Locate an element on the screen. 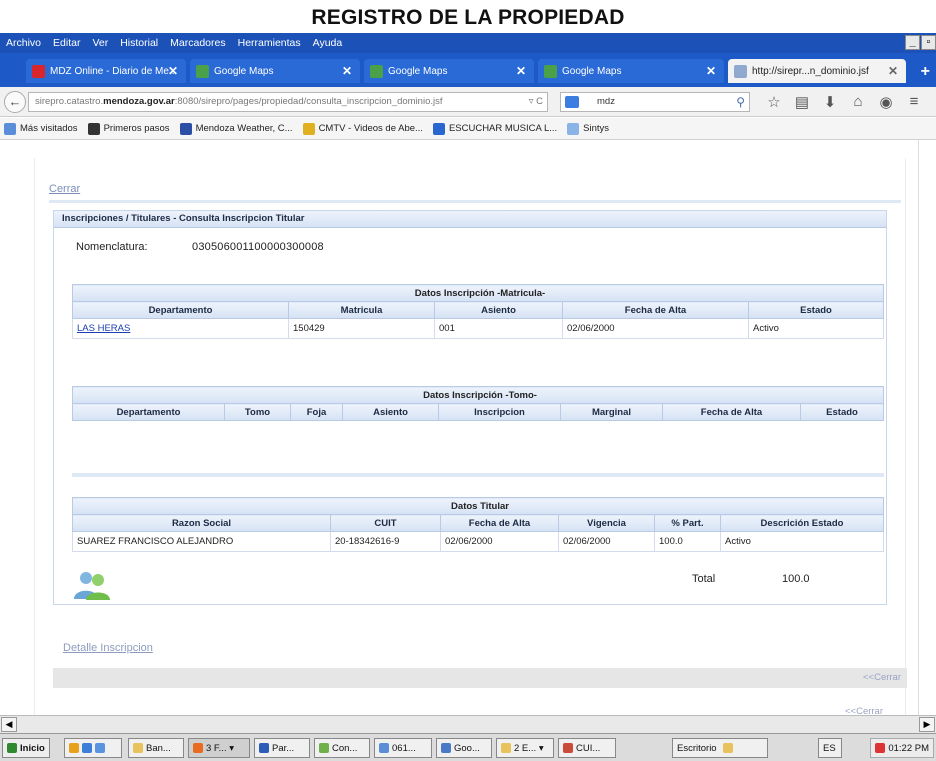 The height and width of the screenshot is (761, 936). menu-marcadores: Marcadores is located at coordinates (197, 43).